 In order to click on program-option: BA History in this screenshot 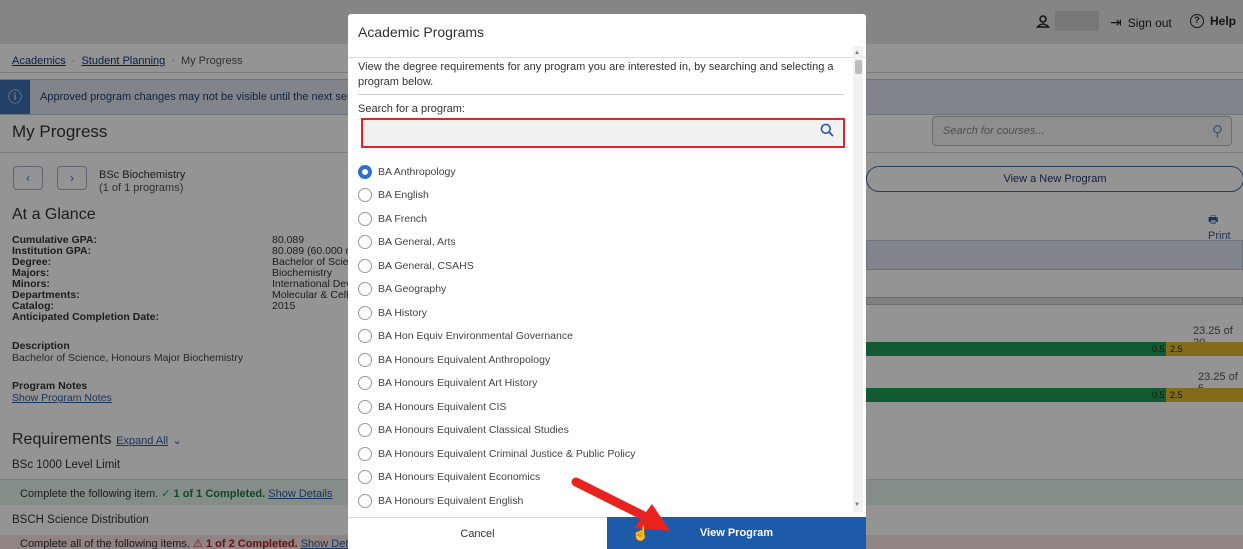, I will do `click(598, 313)`.